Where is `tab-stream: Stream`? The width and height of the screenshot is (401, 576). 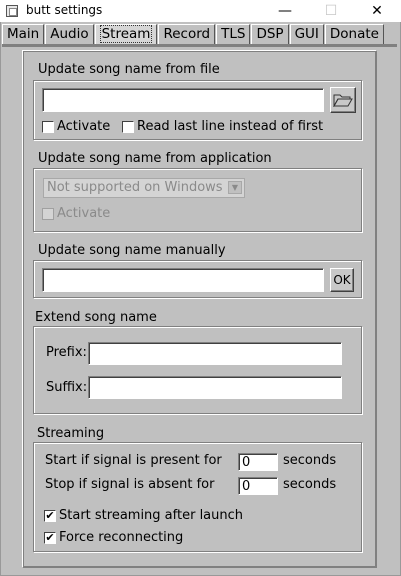
tab-stream: Stream is located at coordinates (126, 34).